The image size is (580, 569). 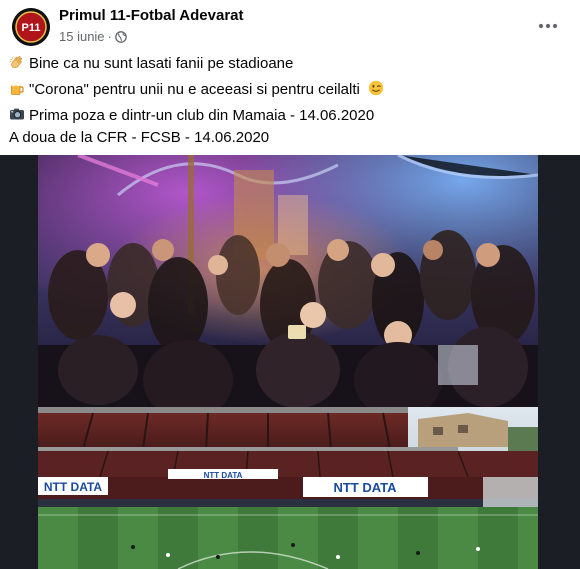 I want to click on page-avatar: P11, so click(x=31, y=27).